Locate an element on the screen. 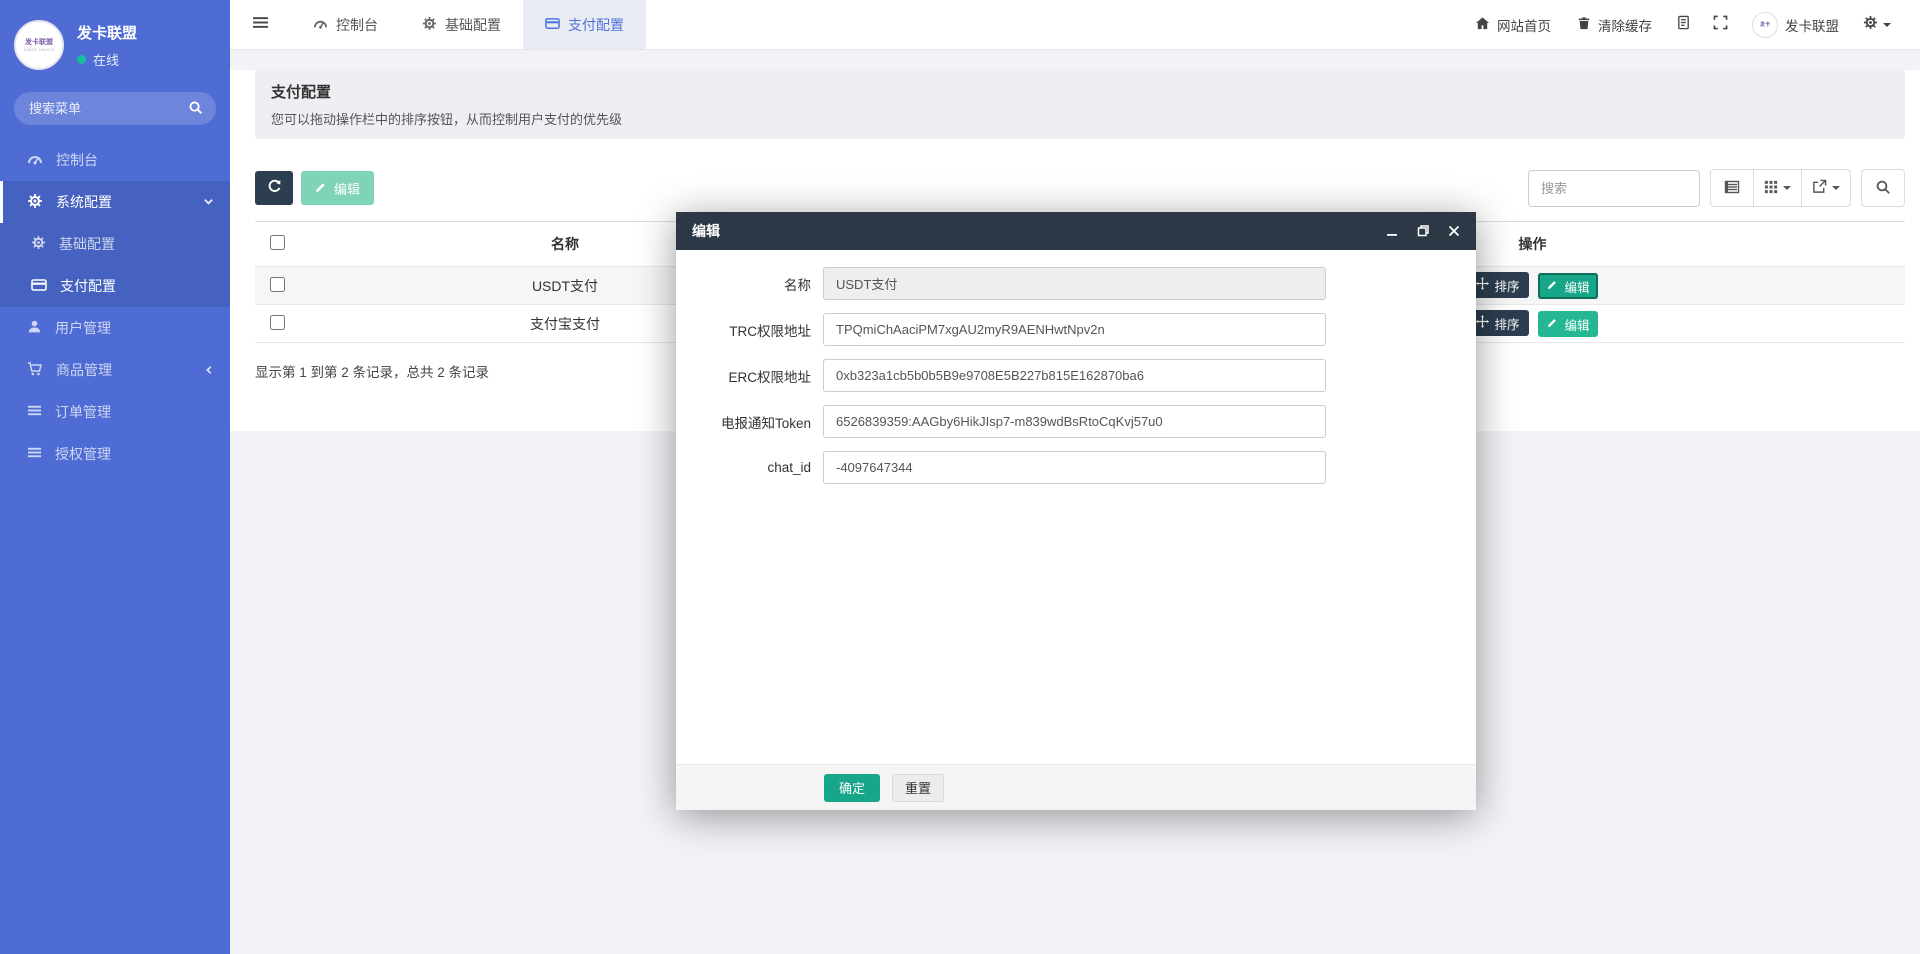 The width and height of the screenshot is (1920, 954). view-buttons is located at coordinates (1780, 188).